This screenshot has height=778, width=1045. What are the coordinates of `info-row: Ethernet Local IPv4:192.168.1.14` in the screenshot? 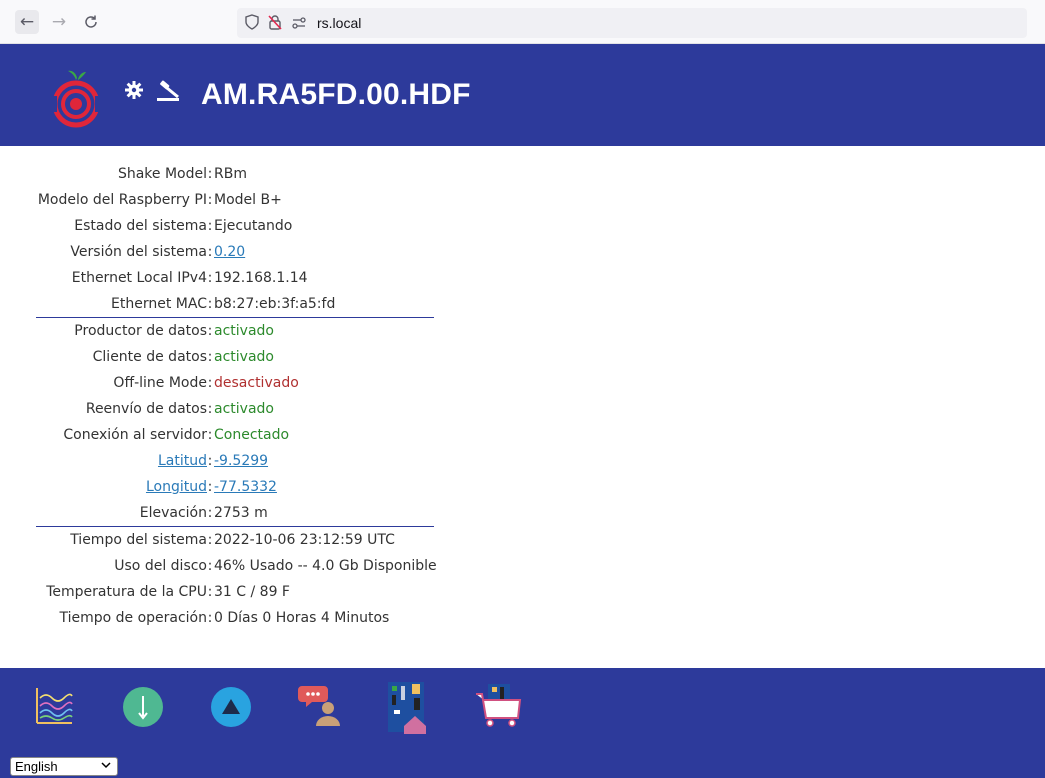 It's located at (220, 278).